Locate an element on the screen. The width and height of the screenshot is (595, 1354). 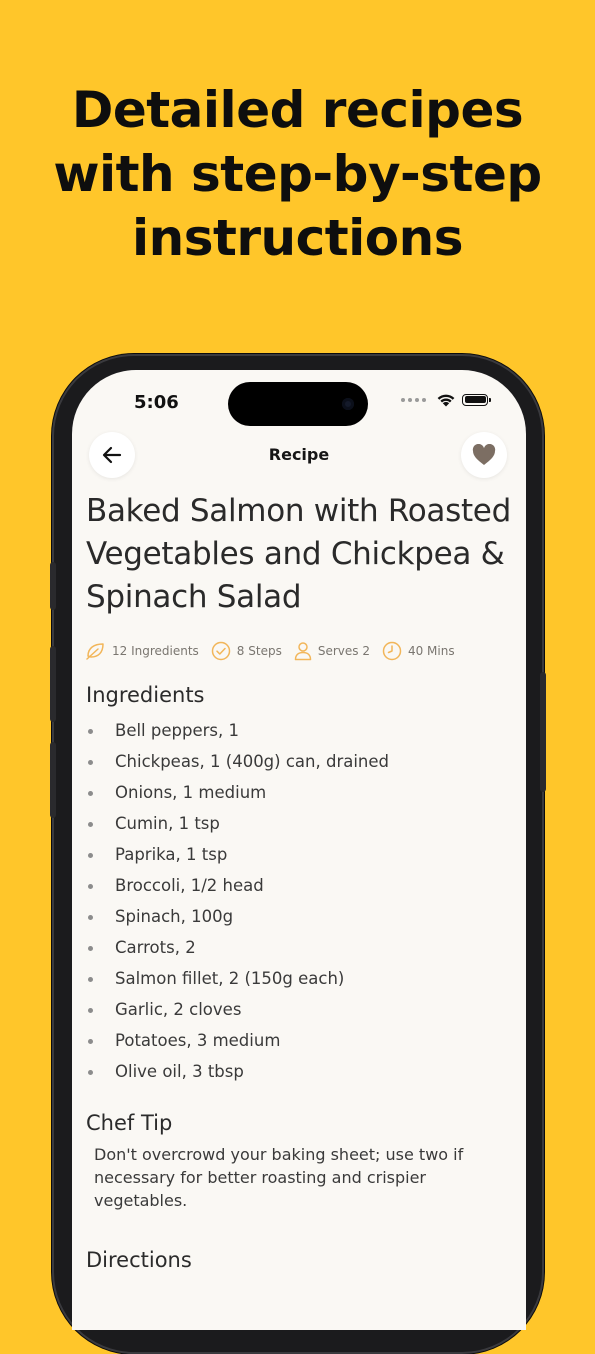
leaf-icon is located at coordinates (95, 651).